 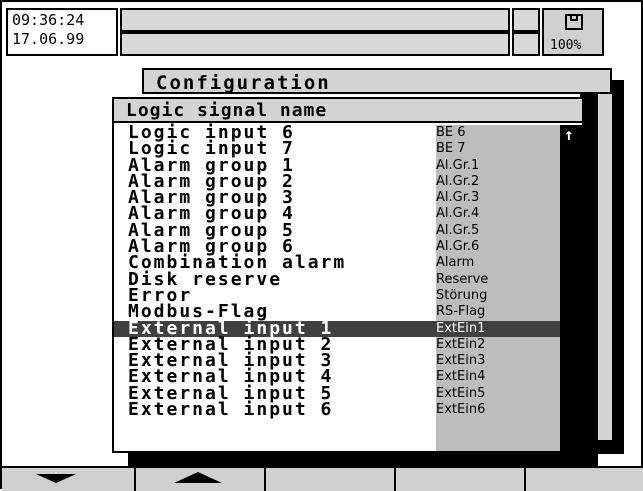 What do you see at coordinates (461, 312) in the screenshot?
I see `signal-code: RS-Flag` at bounding box center [461, 312].